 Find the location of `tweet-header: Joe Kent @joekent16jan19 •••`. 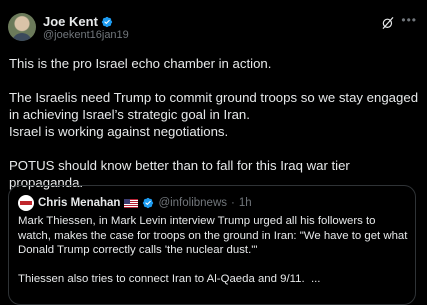

tweet-header: Joe Kent @joekent16jan19 ••• is located at coordinates (213, 27).